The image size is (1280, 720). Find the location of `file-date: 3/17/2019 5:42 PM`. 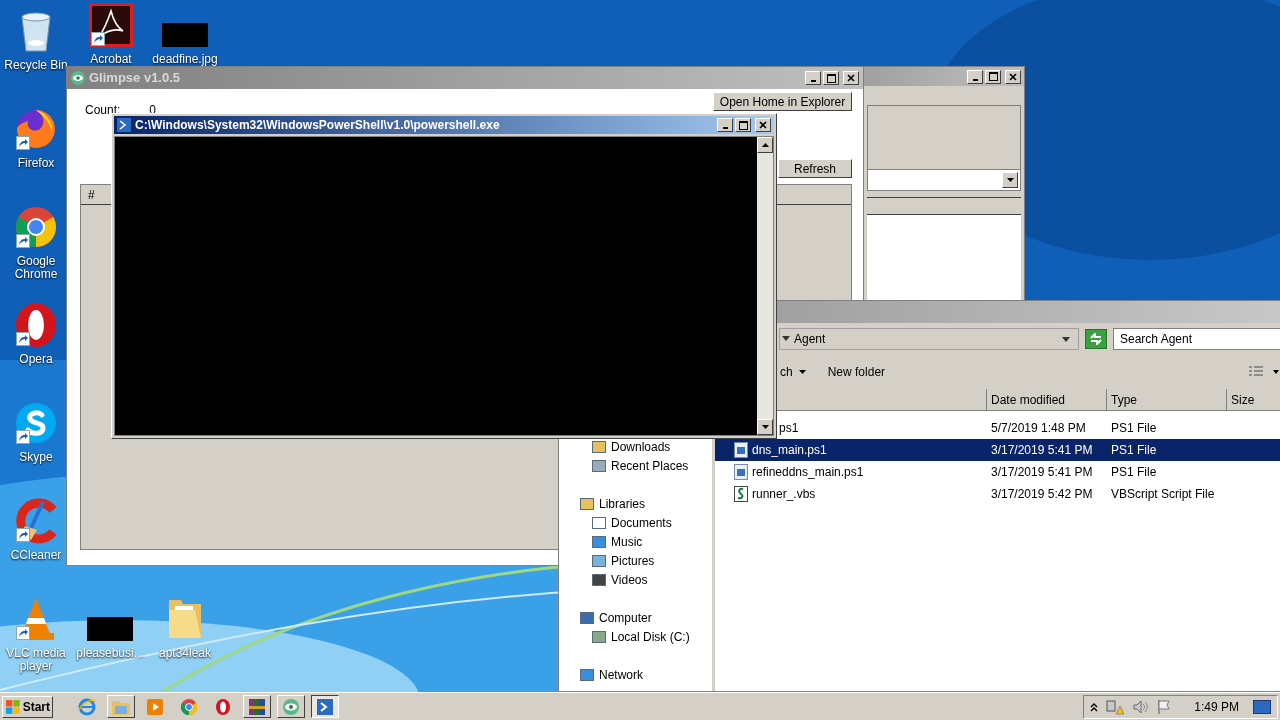

file-date: 3/17/2019 5:42 PM is located at coordinates (1042, 494).